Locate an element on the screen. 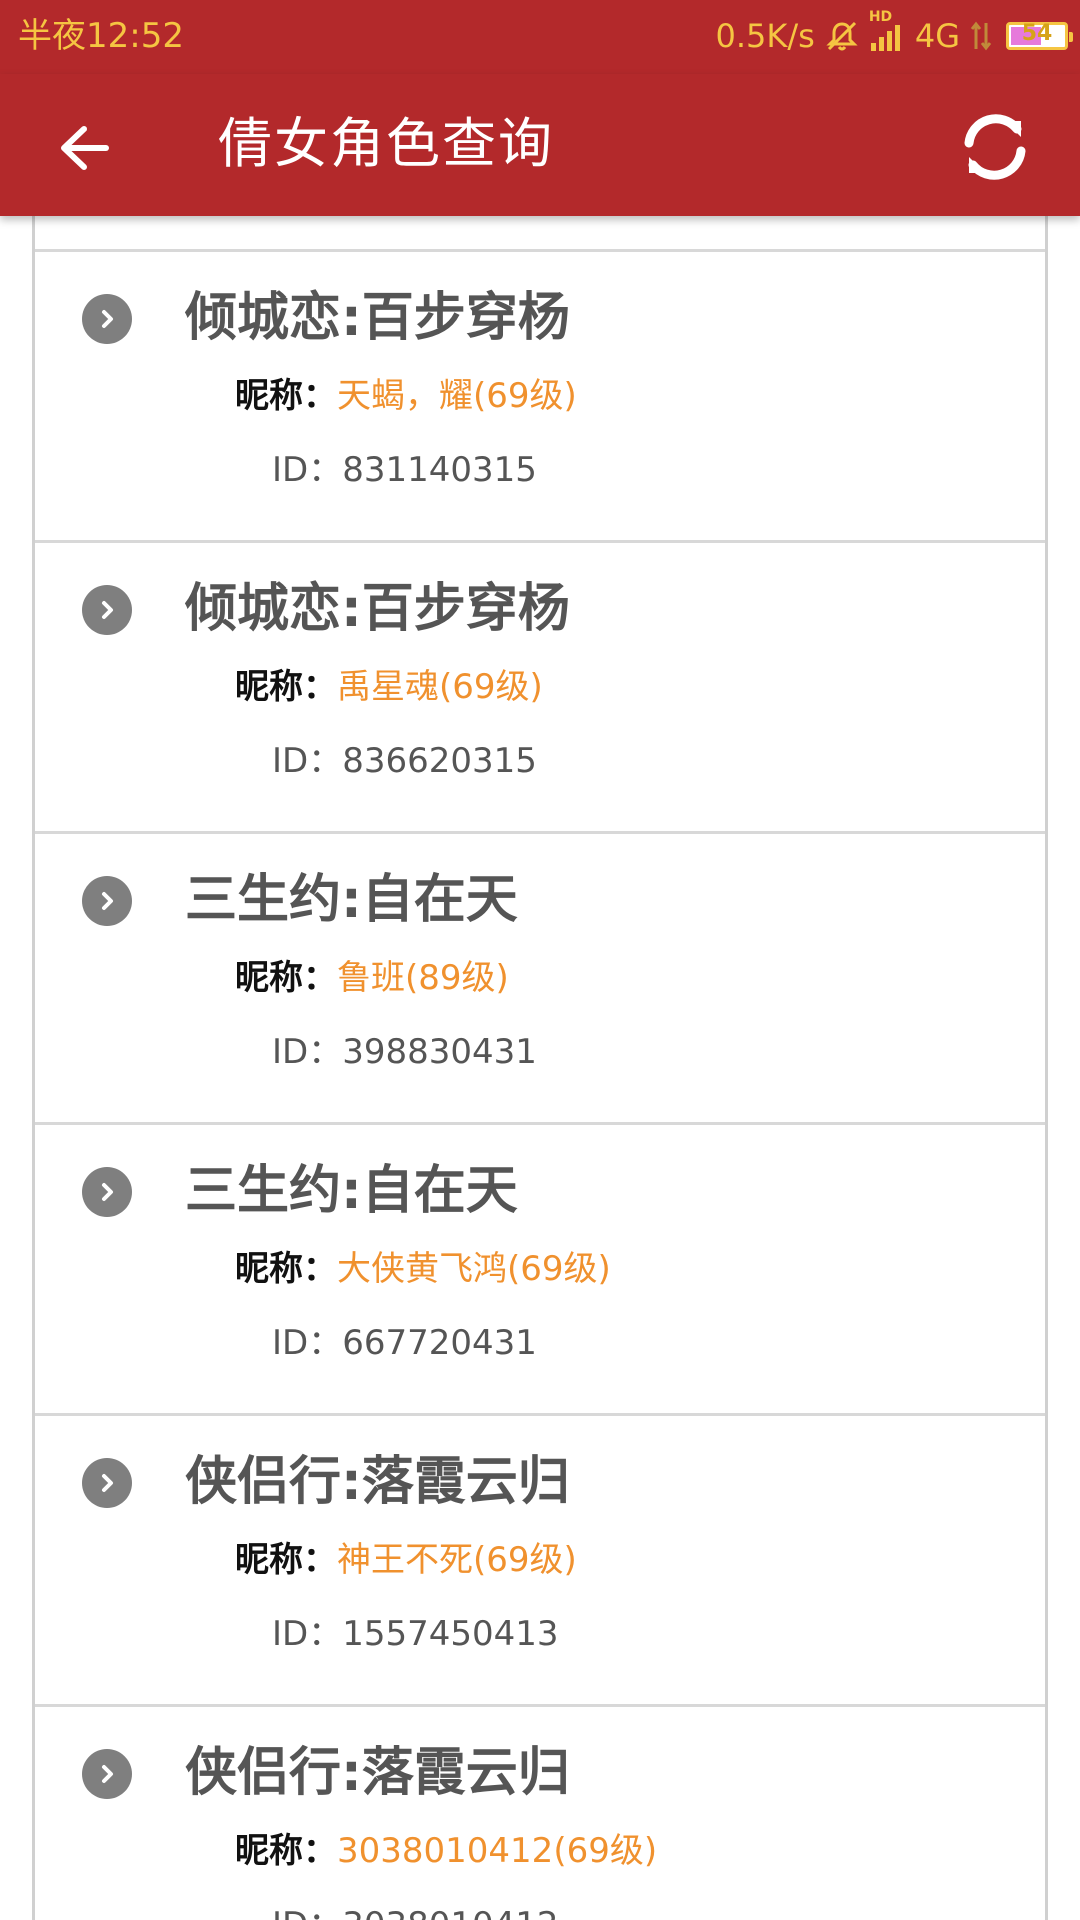 The height and width of the screenshot is (1920, 1080). id-row: ID：831140315 is located at coordinates (404, 470).